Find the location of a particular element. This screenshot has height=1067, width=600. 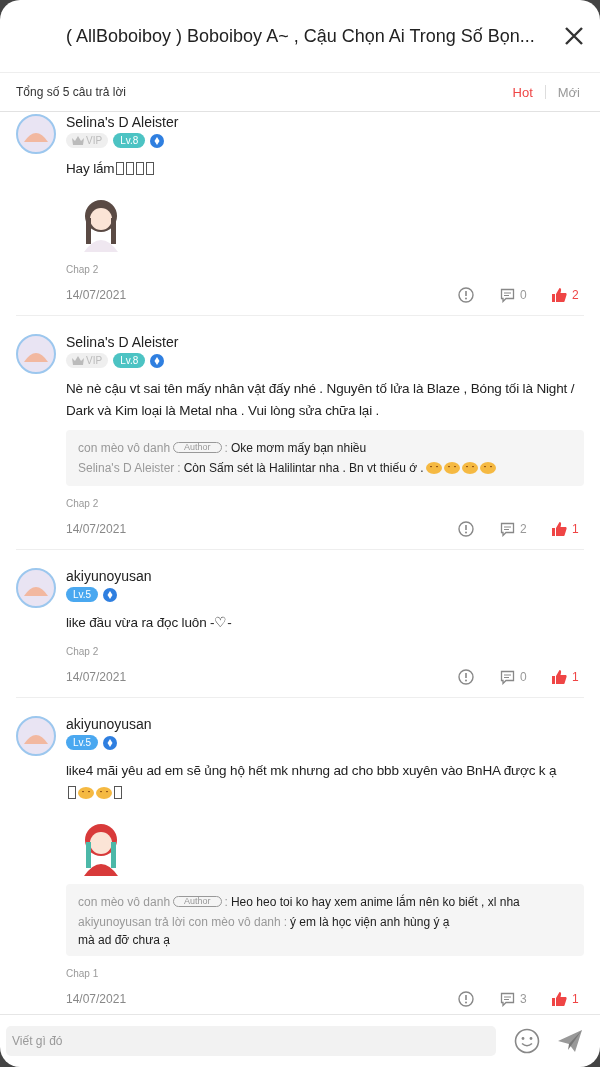

comment-text: like đầu vừa ra đọc luôn -♡- is located at coordinates (149, 623).